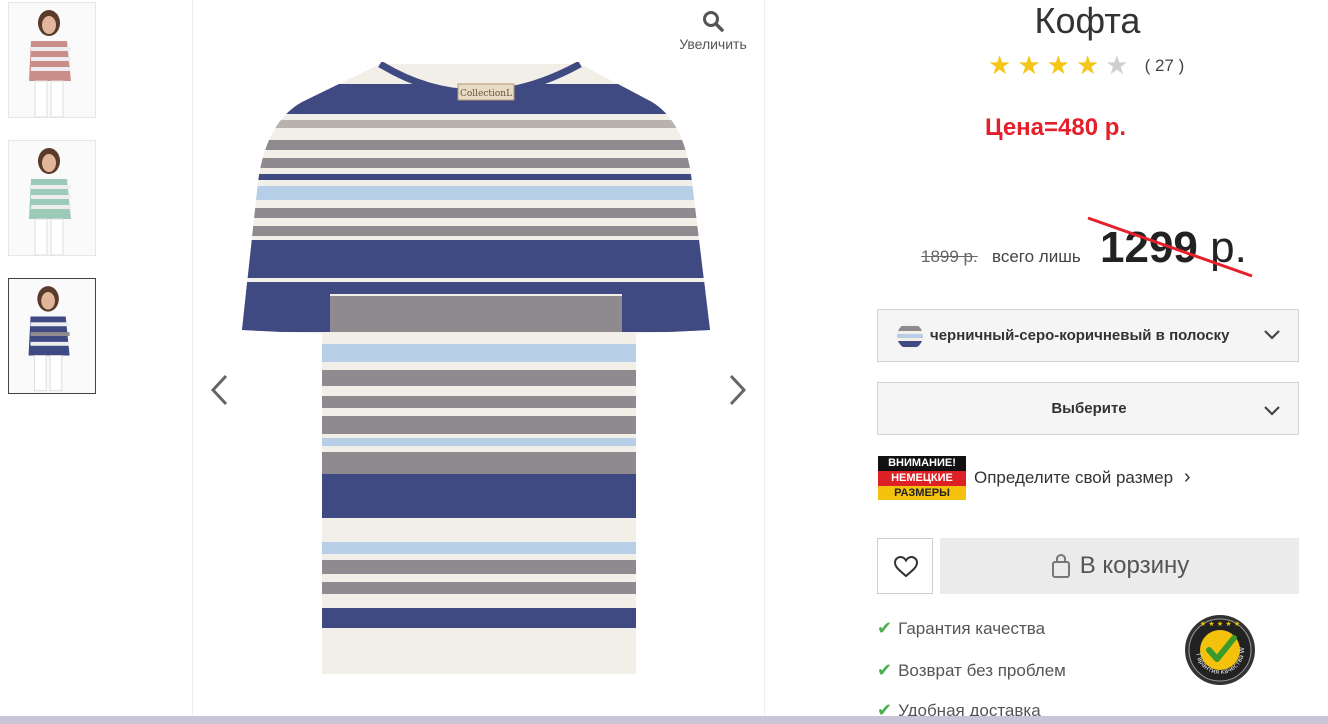 The width and height of the screenshot is (1328, 724). I want to click on zoom-button: Увеличить, so click(713, 31).